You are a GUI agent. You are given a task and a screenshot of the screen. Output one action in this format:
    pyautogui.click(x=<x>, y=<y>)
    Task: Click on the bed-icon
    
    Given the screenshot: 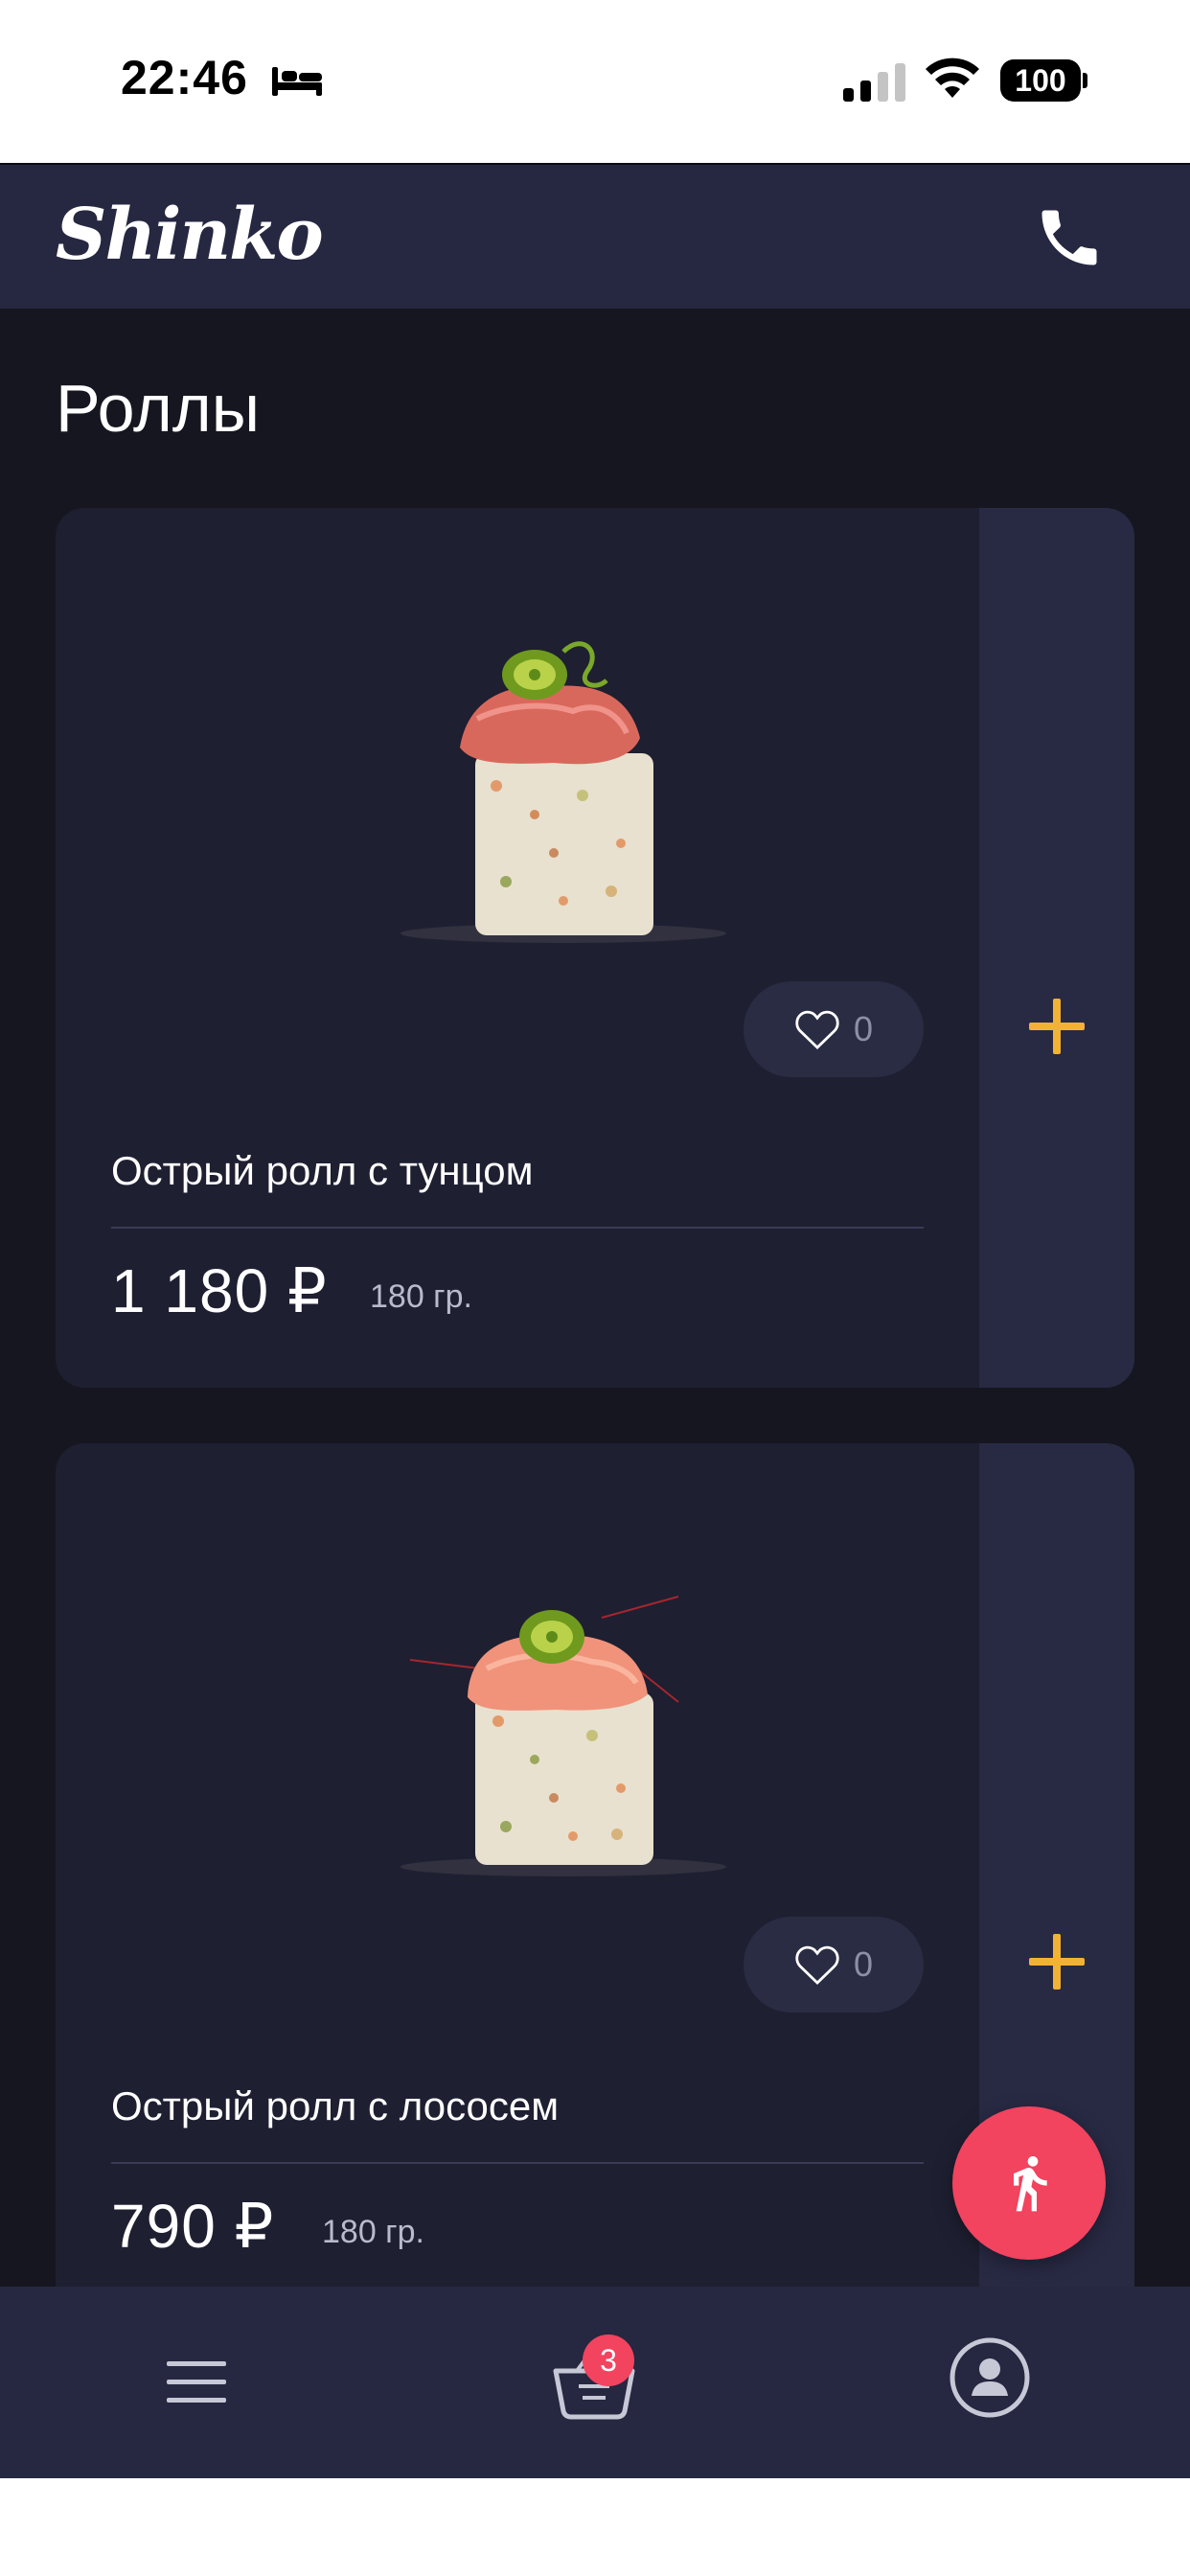 What is the action you would take?
    pyautogui.click(x=297, y=81)
    